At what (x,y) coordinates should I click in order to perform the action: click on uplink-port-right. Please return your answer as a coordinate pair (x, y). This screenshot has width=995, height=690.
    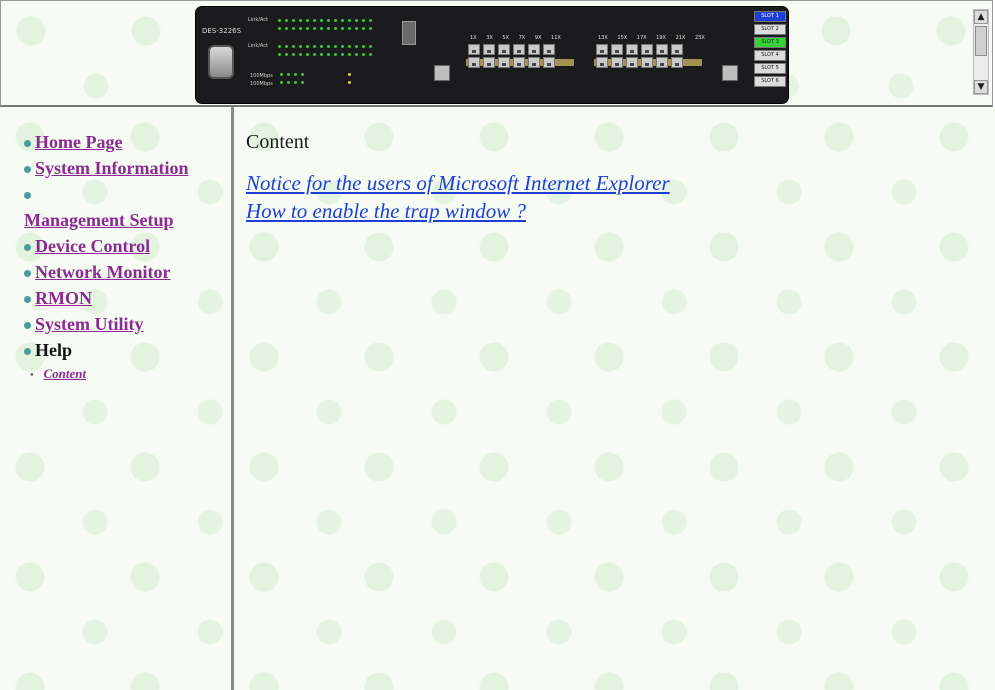
    Looking at the image, I should click on (730, 73).